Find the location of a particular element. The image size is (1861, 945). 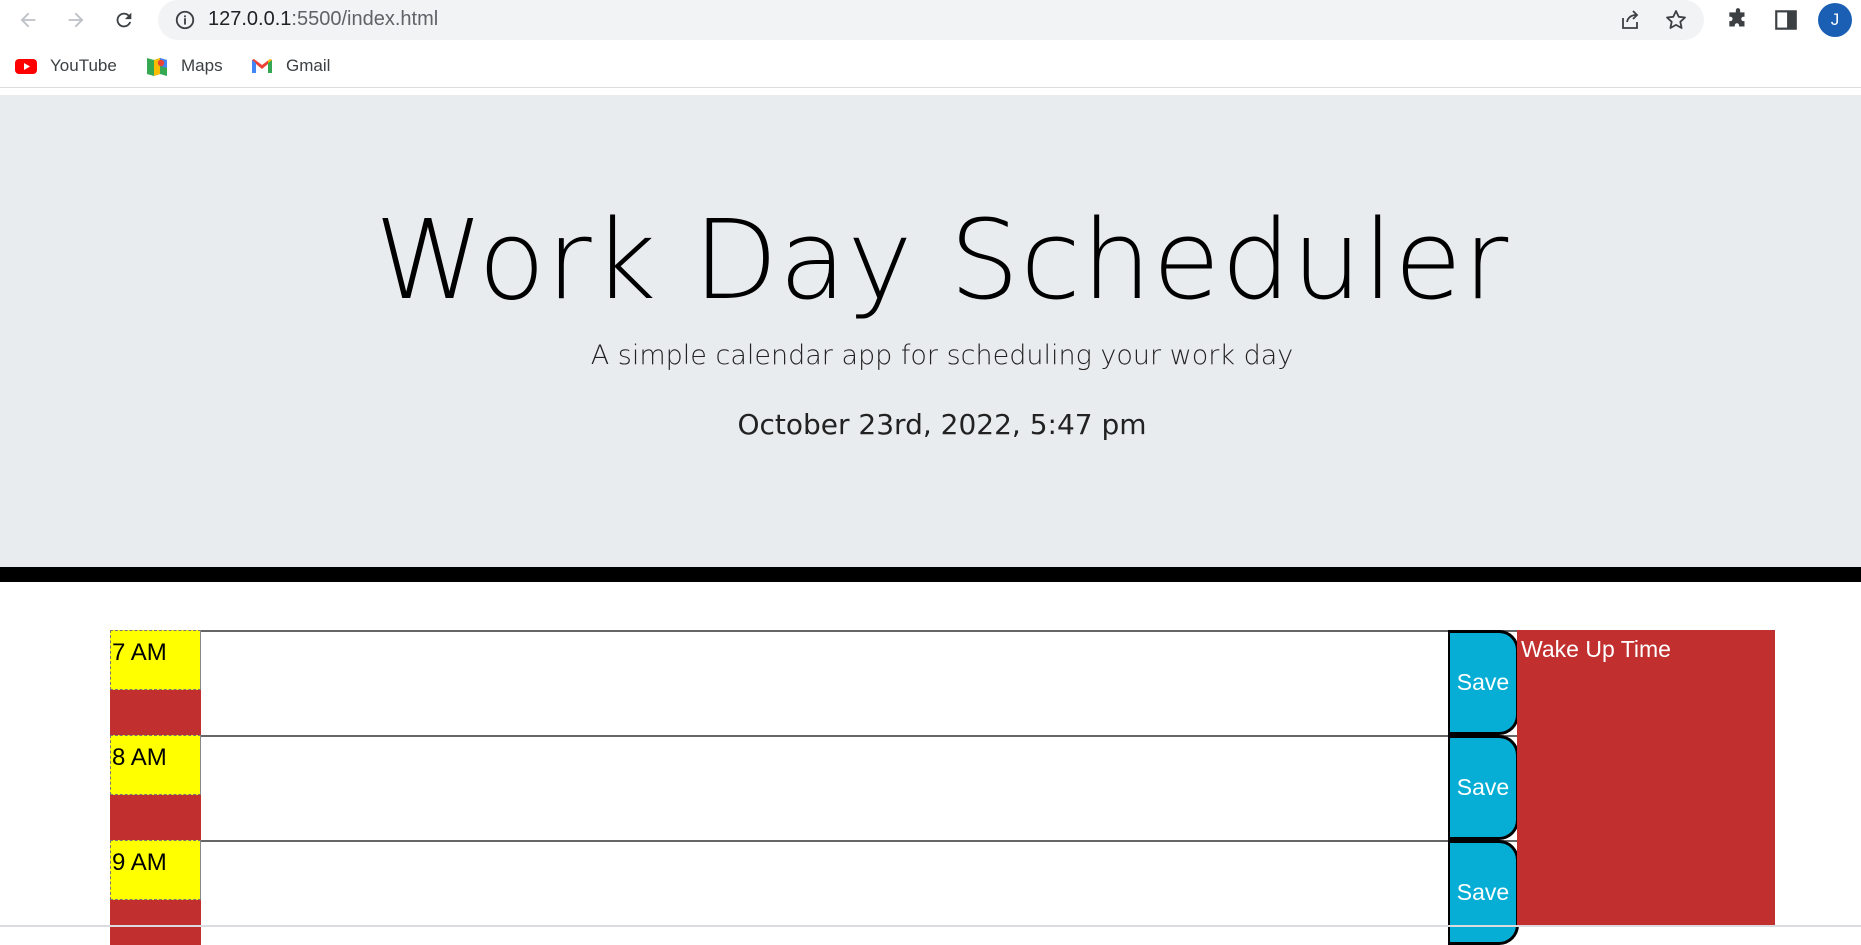

hour-block: 9 AM is located at coordinates (155, 892).